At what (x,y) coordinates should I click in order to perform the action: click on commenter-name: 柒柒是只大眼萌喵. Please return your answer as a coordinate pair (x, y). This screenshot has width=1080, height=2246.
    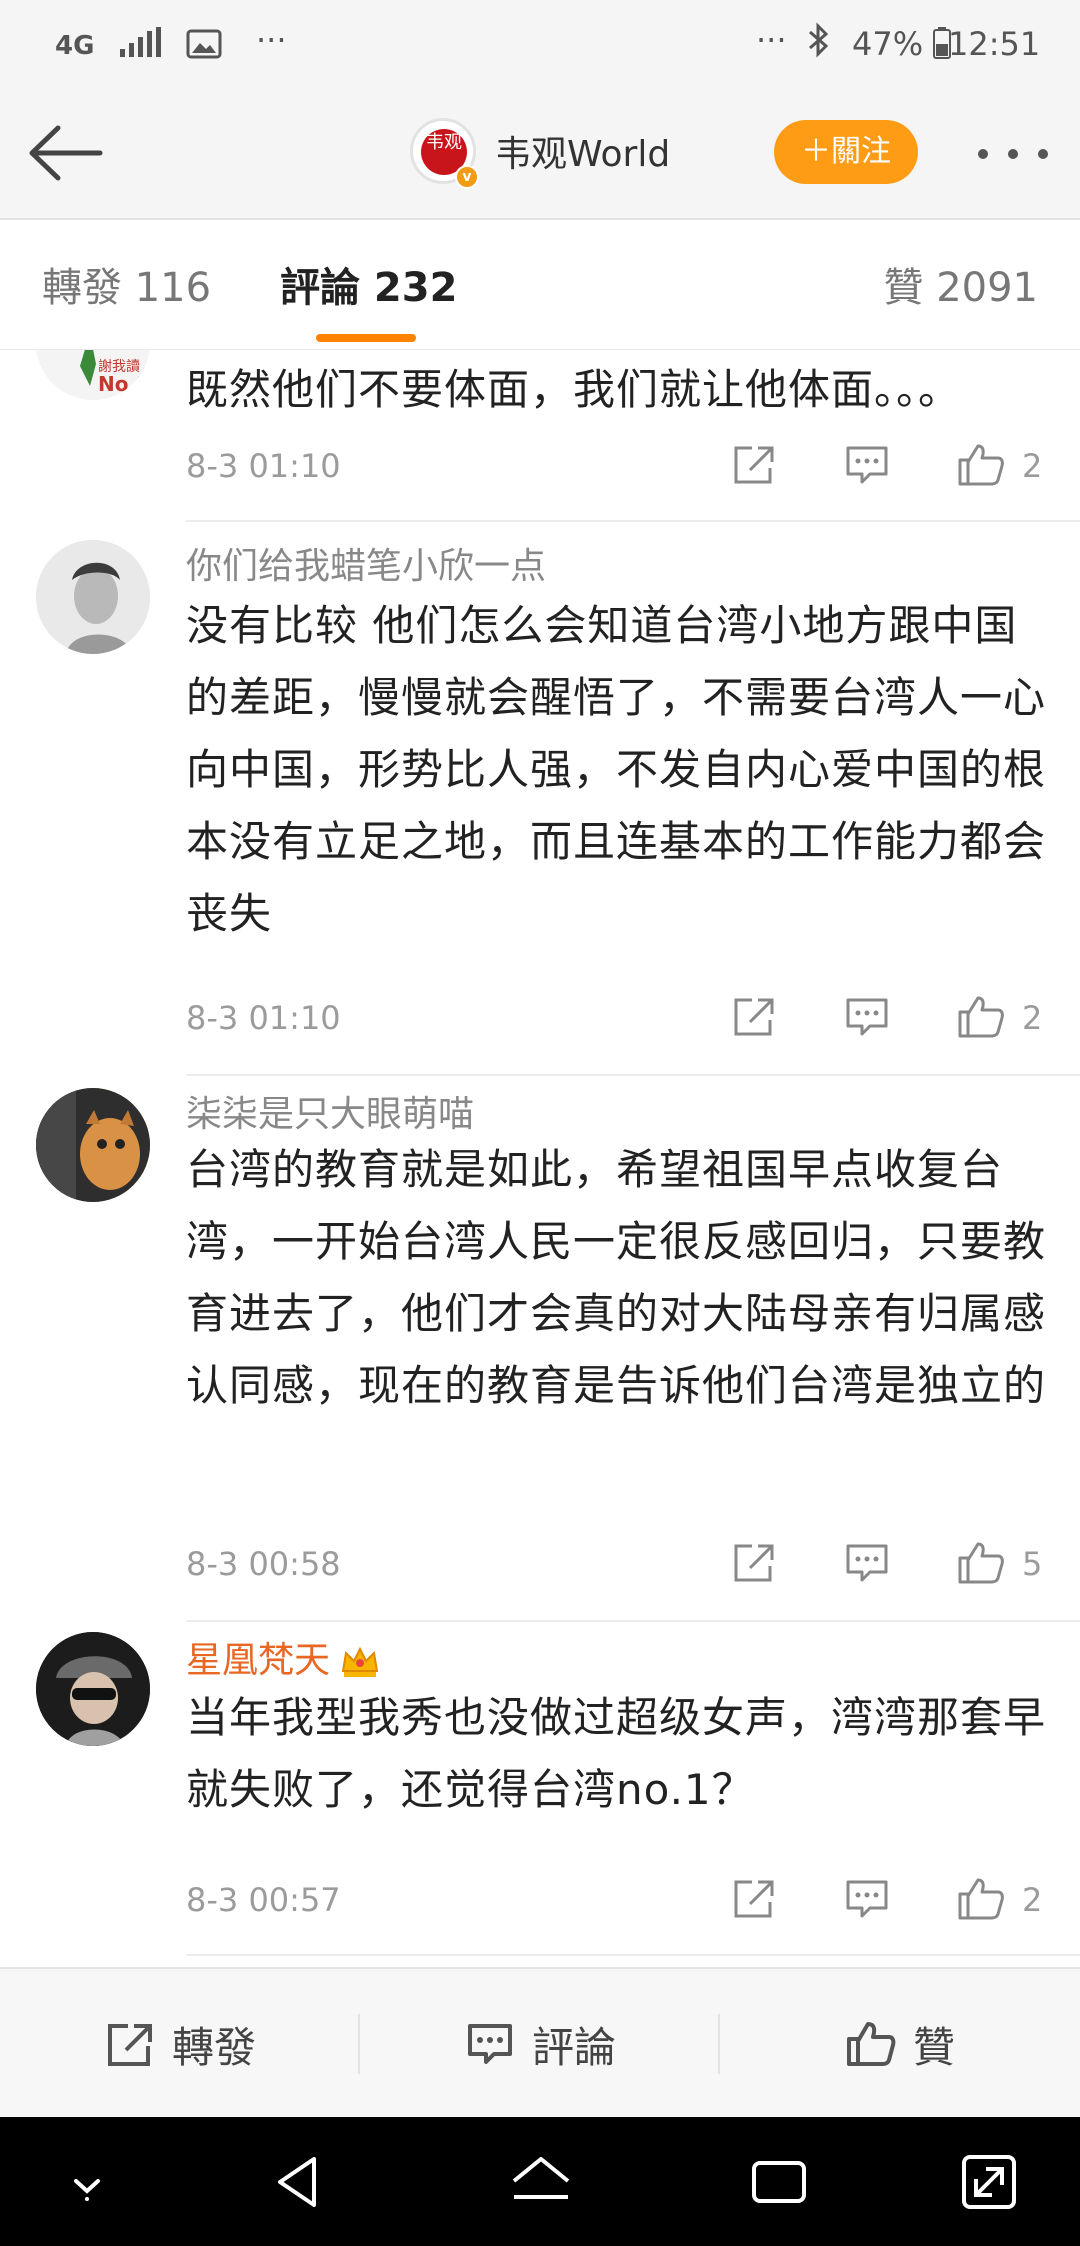
    Looking at the image, I should click on (330, 1115).